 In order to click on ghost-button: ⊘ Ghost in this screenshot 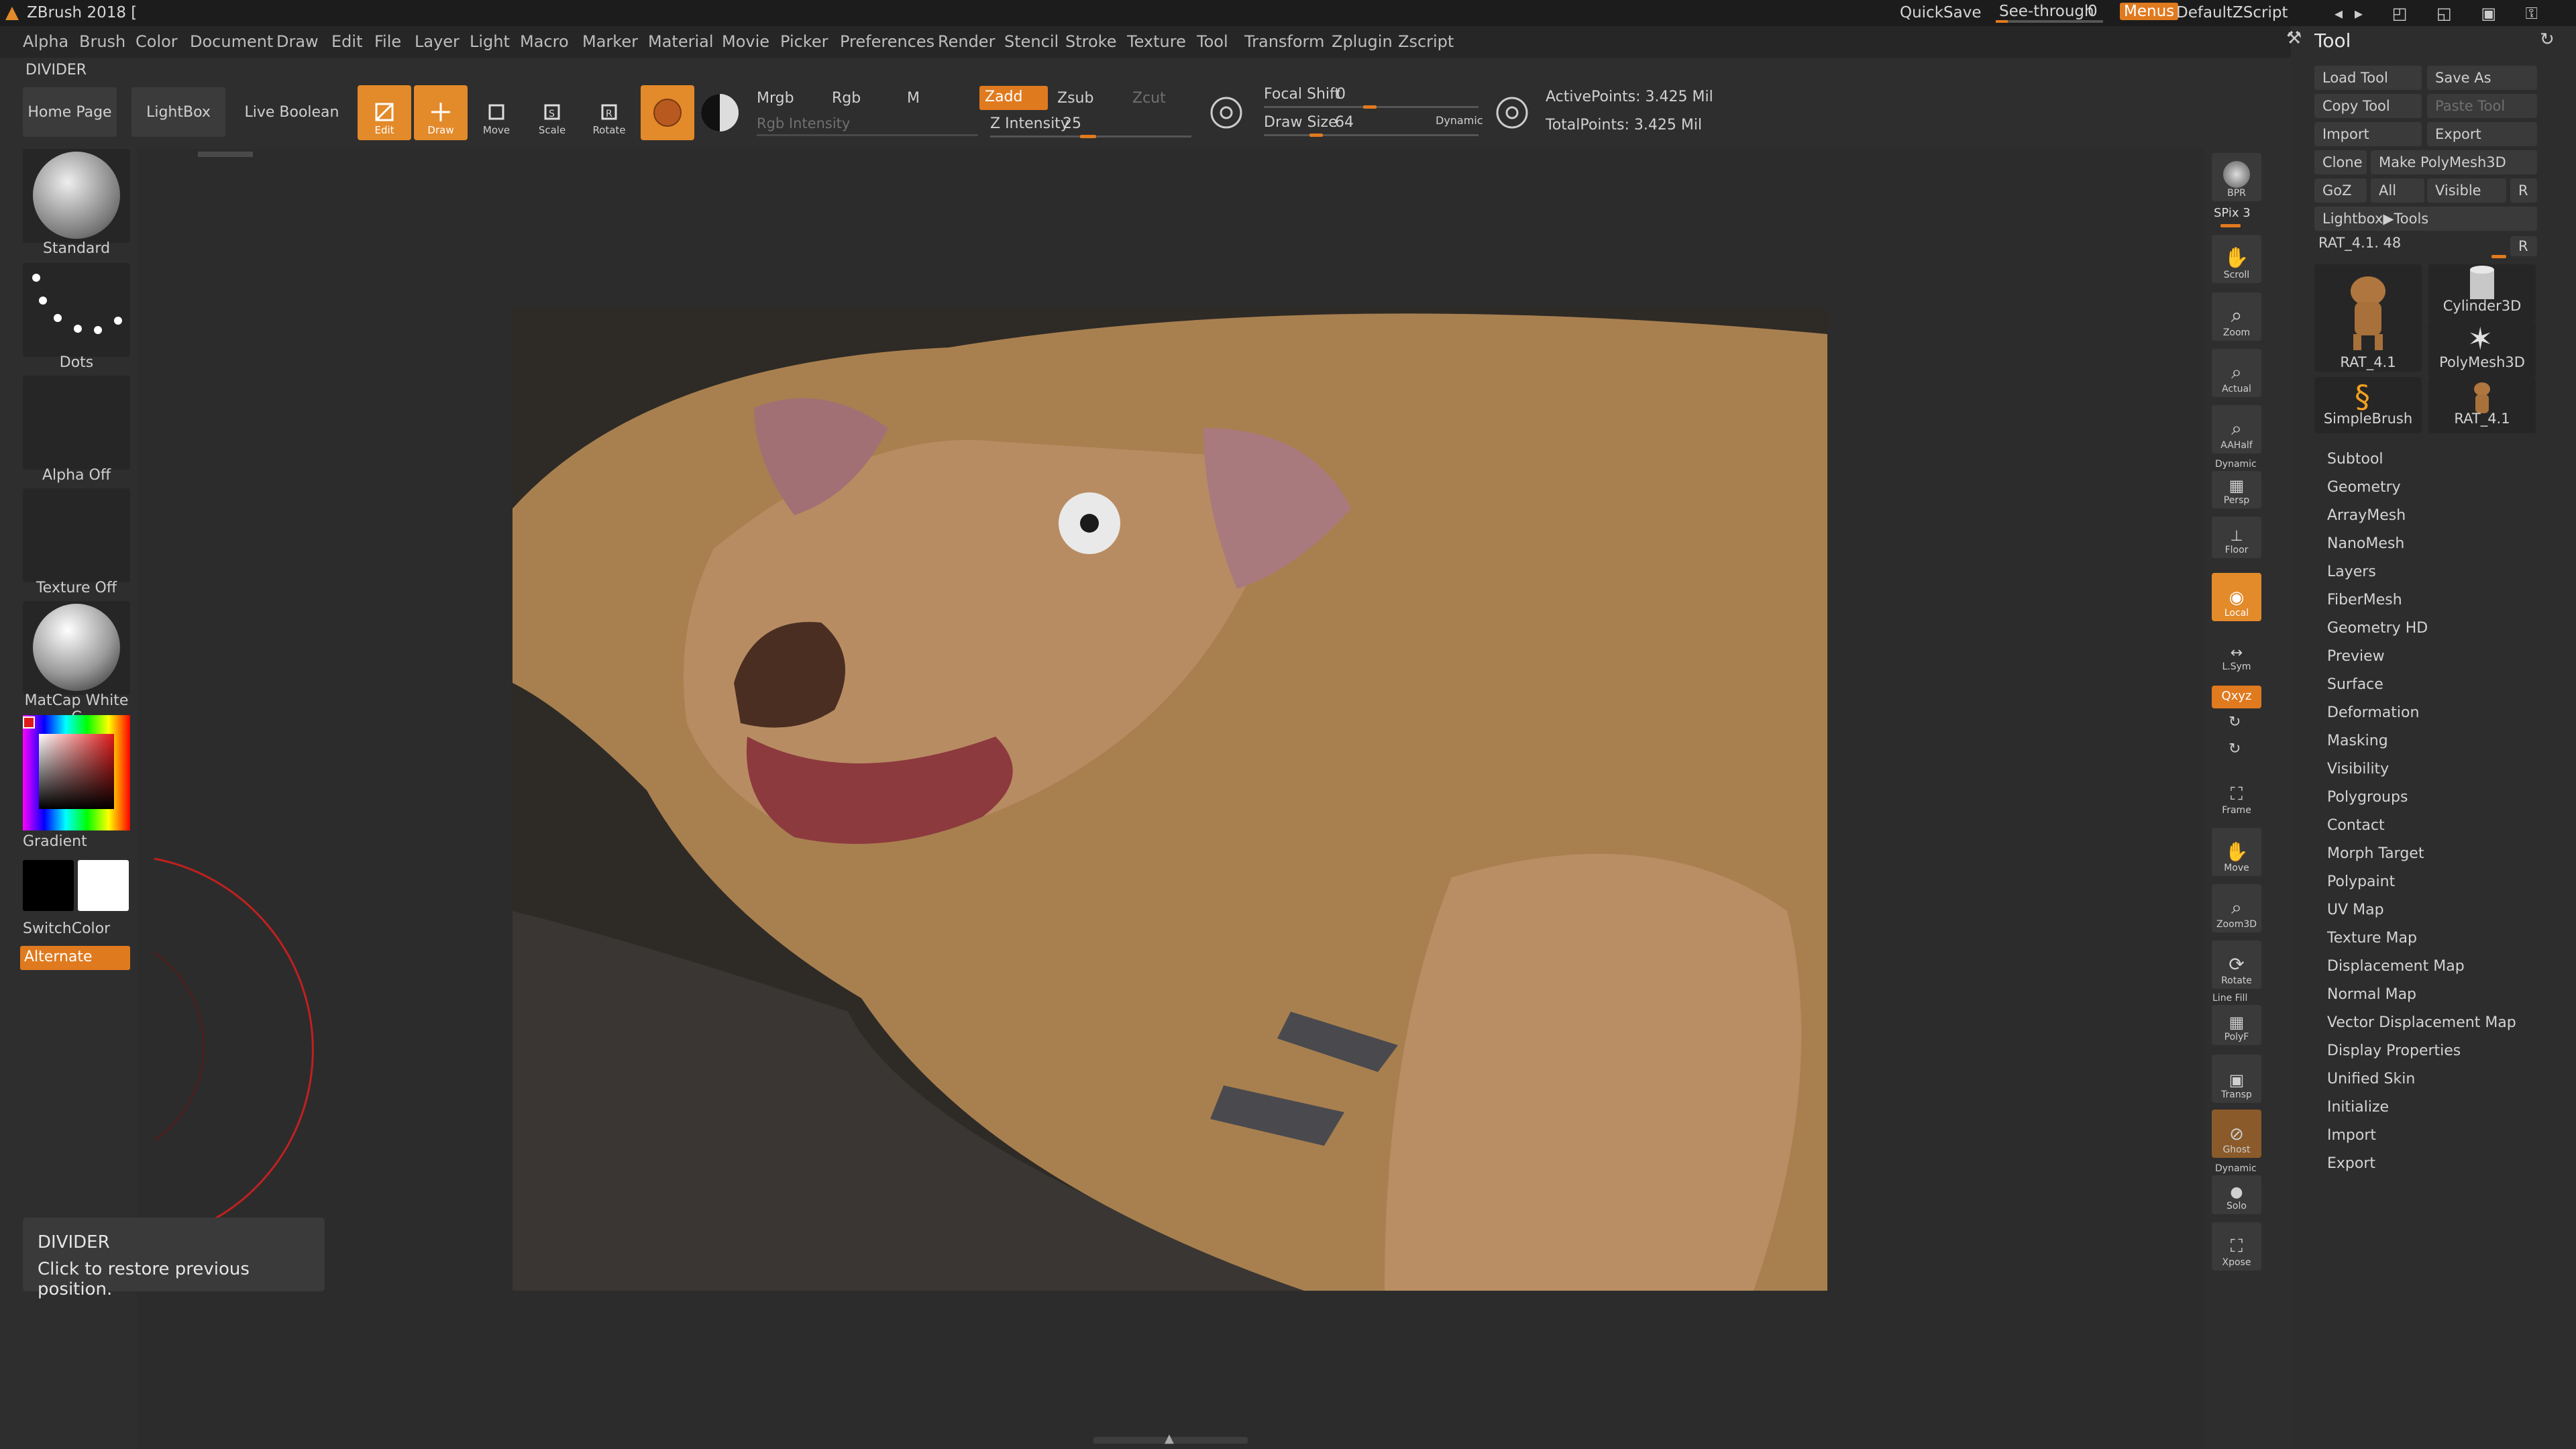, I will do `click(2236, 1134)`.